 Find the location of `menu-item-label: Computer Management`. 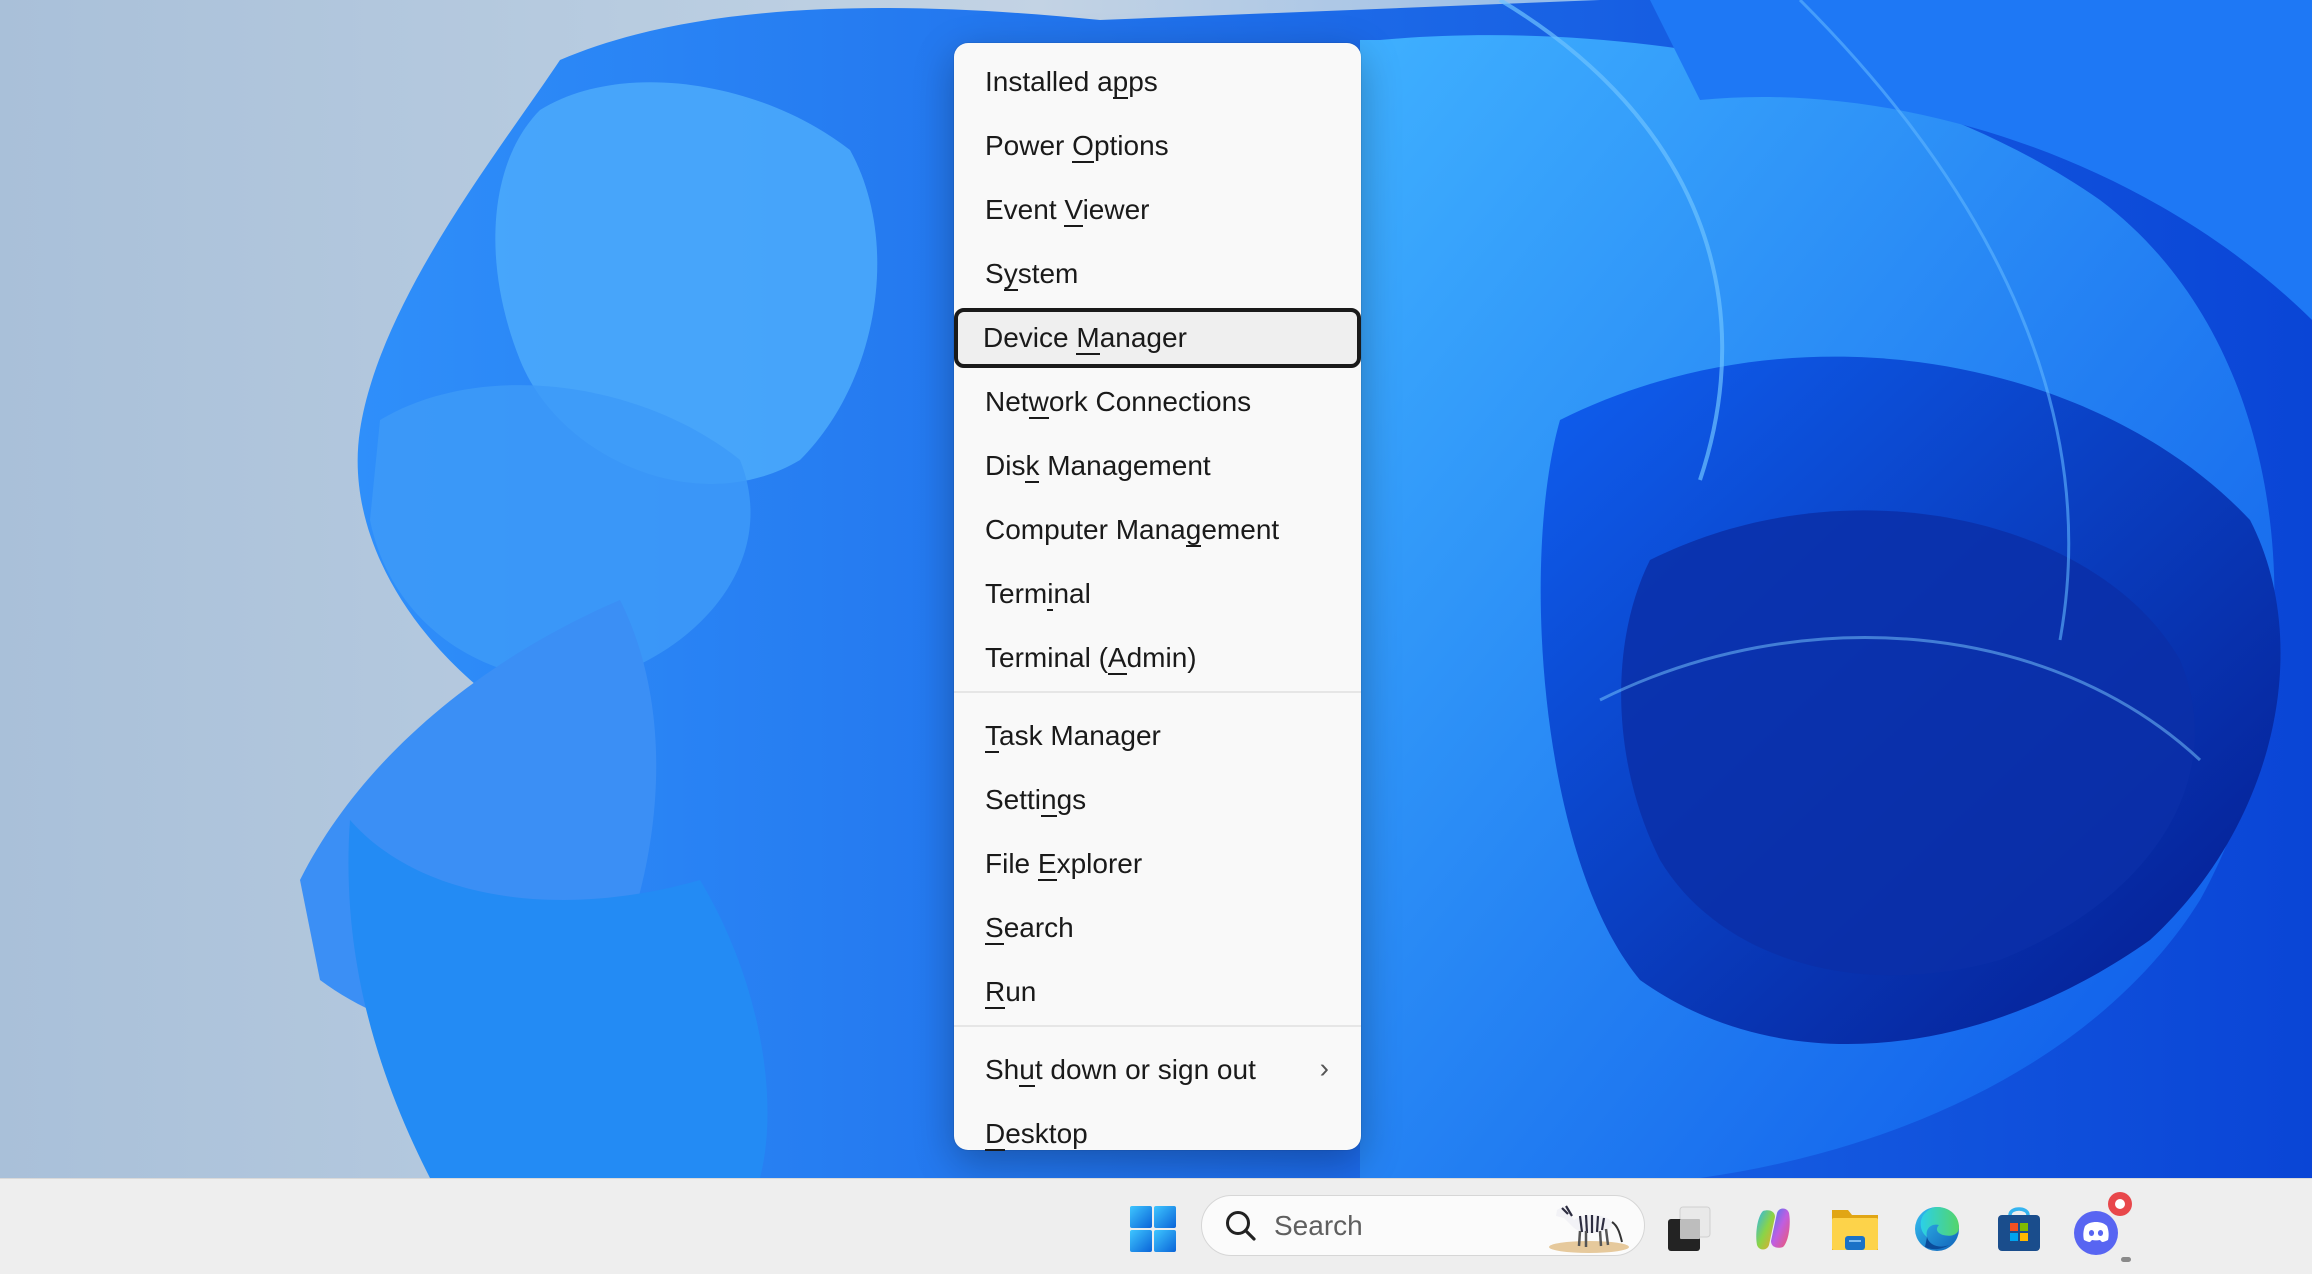

menu-item-label: Computer Management is located at coordinates (1132, 530).